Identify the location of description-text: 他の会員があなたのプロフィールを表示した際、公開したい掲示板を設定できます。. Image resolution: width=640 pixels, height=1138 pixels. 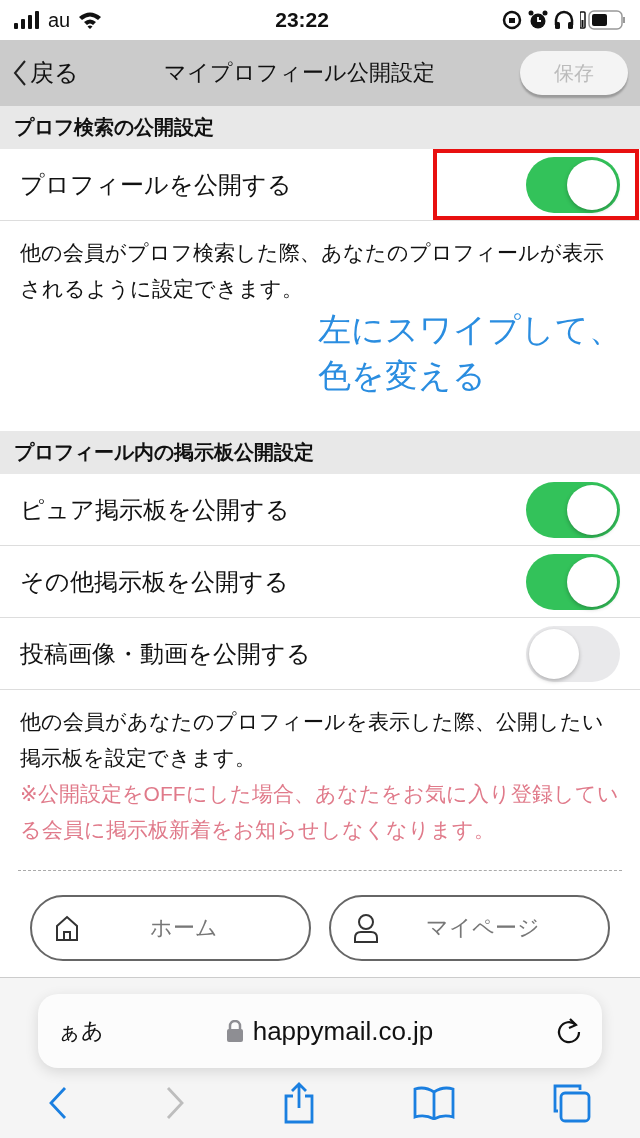
(312, 740).